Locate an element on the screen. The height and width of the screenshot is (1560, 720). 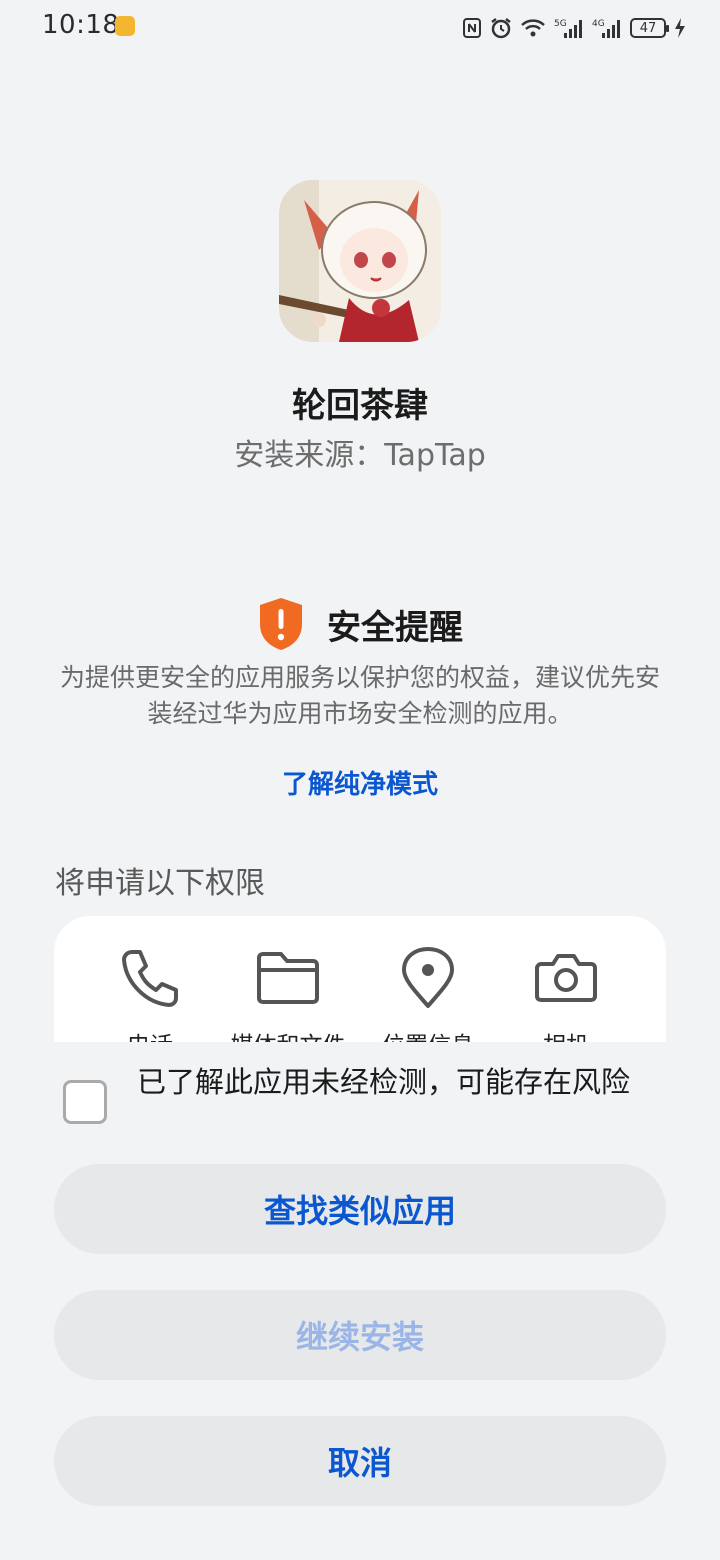
wifi-icon is located at coordinates (533, 28).